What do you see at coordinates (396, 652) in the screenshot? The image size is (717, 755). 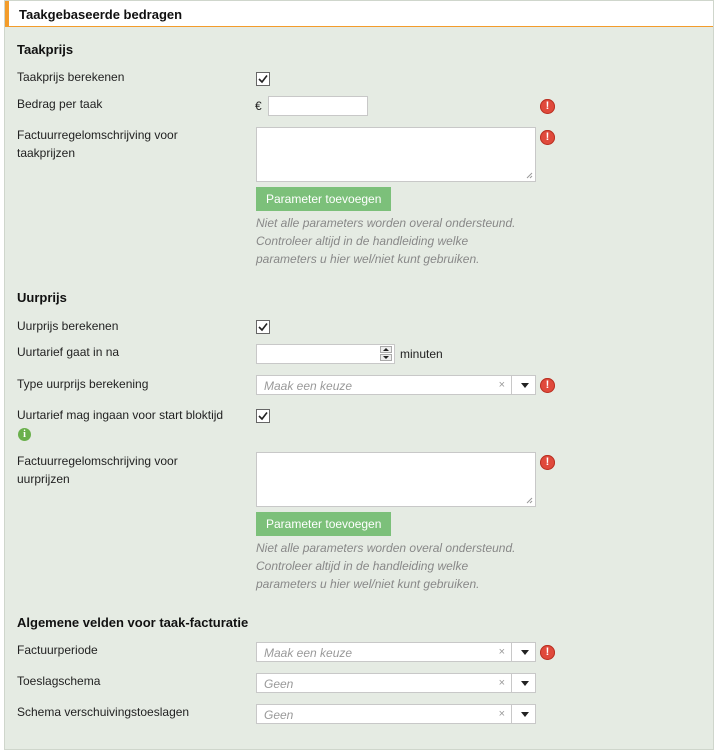 I see `invoice-period-select: Maak een keuze ×` at bounding box center [396, 652].